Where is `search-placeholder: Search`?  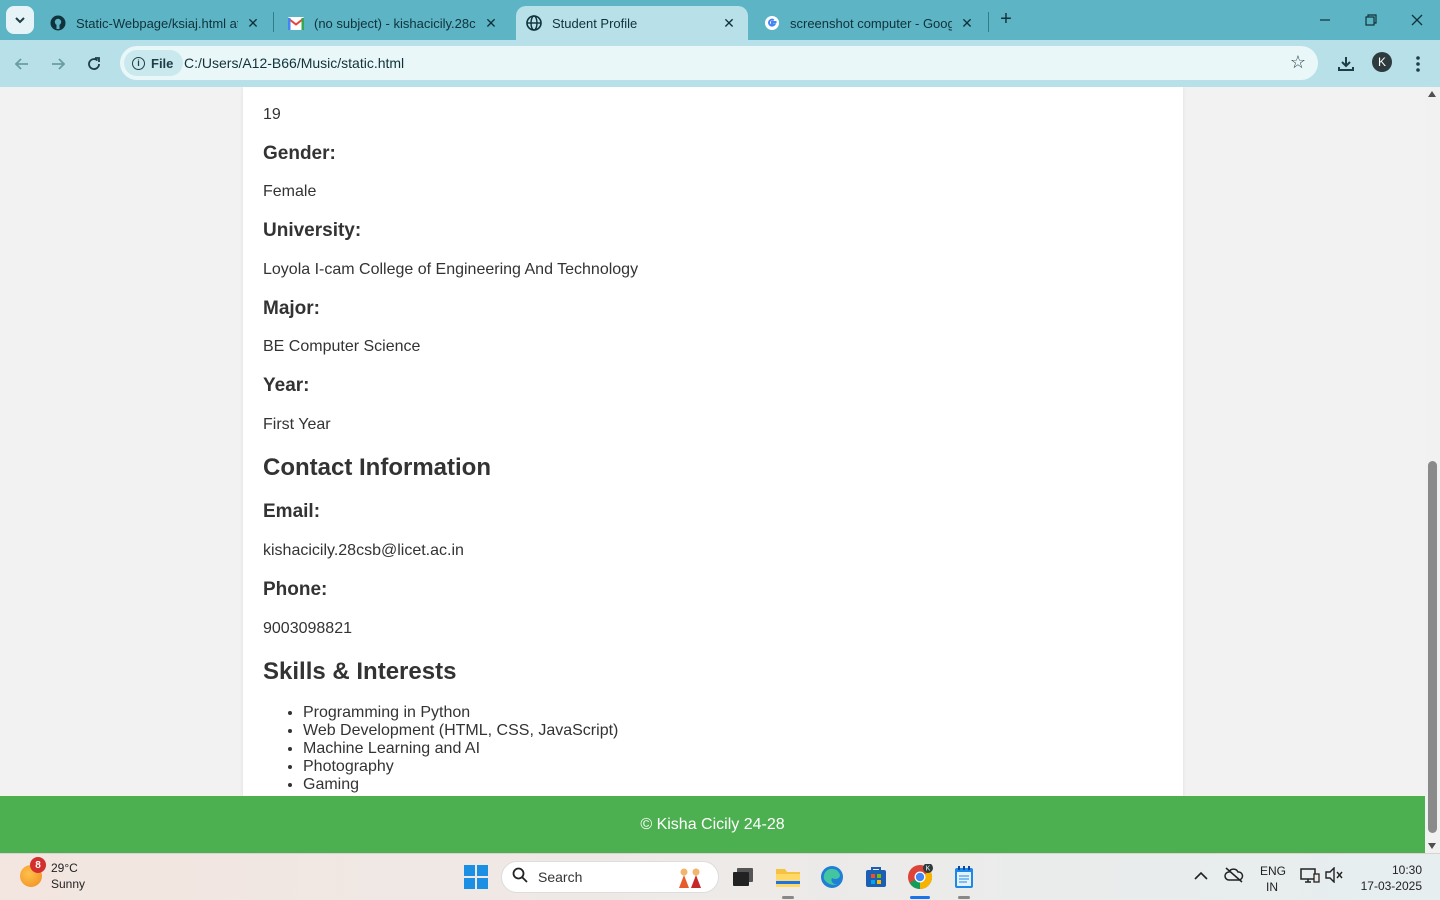 search-placeholder: Search is located at coordinates (560, 877).